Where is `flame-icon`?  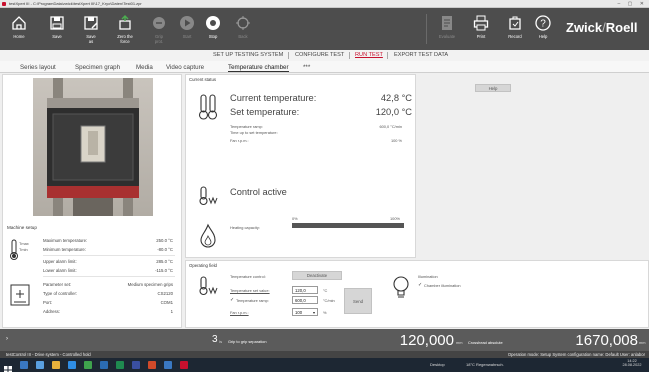 flame-icon is located at coordinates (208, 235).